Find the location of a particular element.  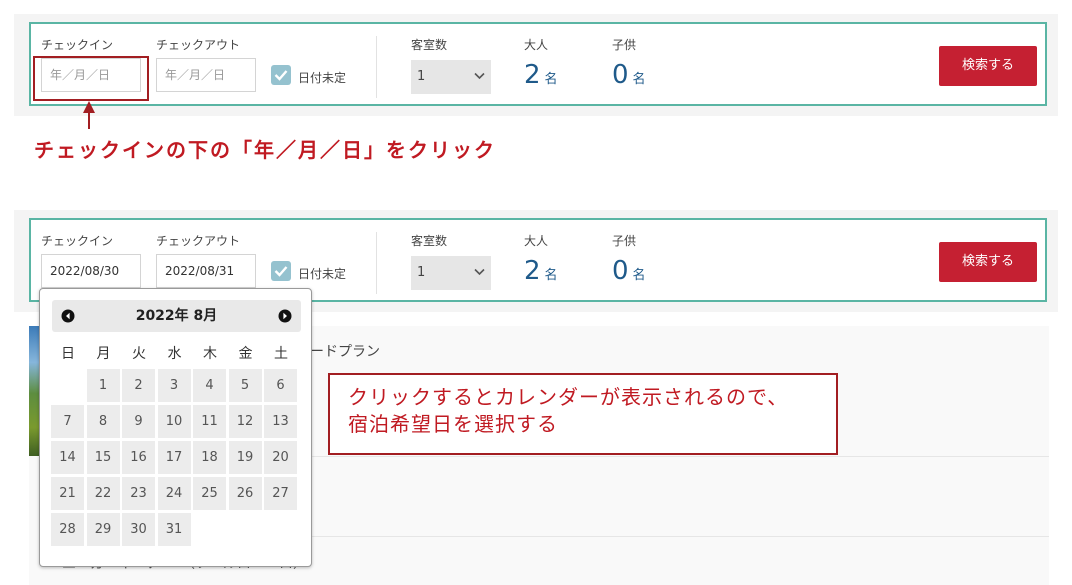

calendar-day: 7 is located at coordinates (67, 421).